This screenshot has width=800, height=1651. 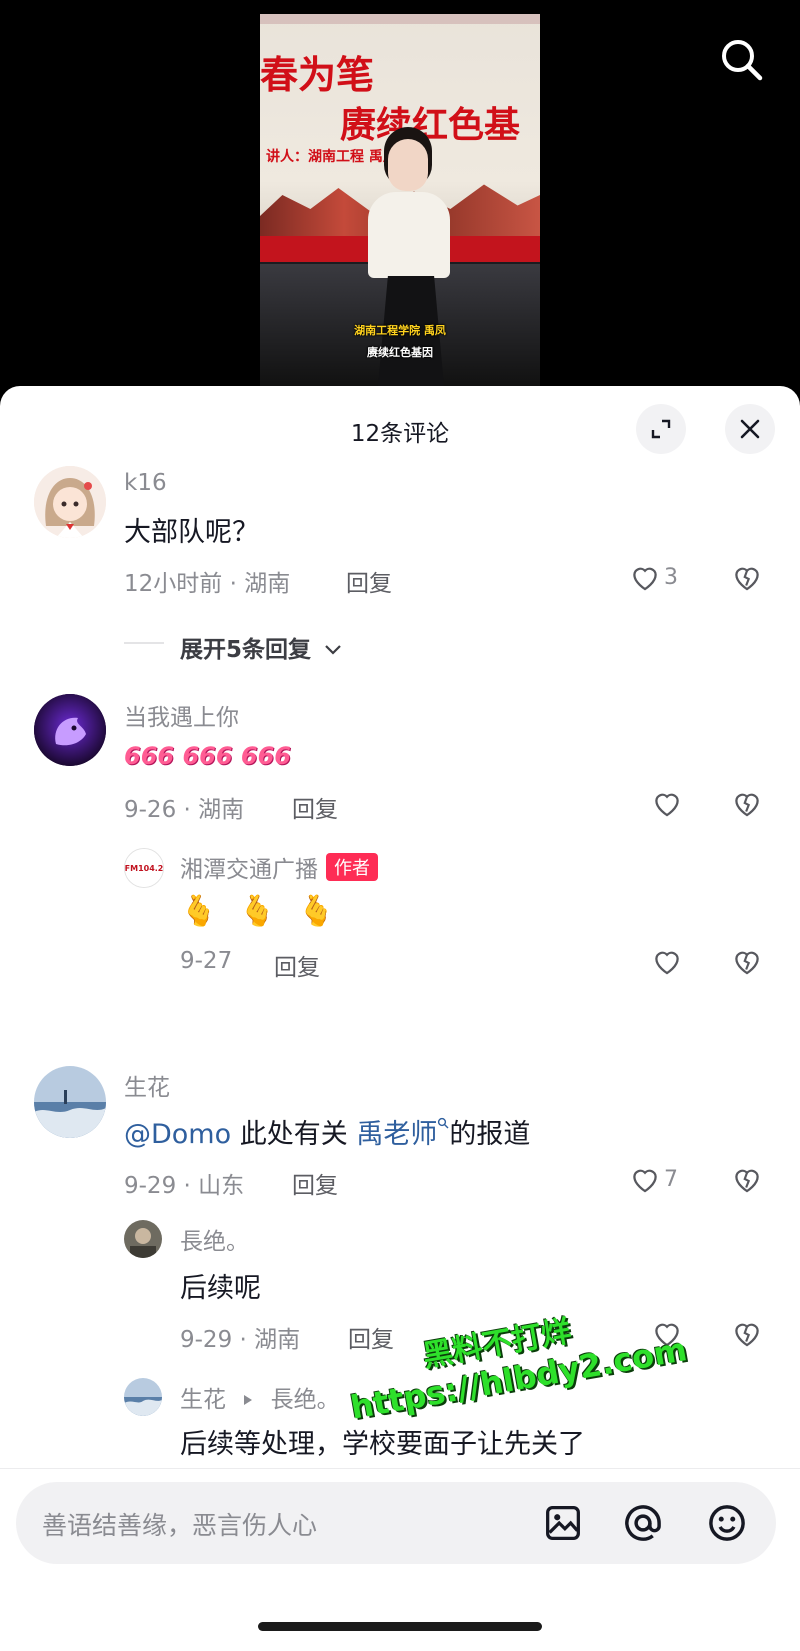 What do you see at coordinates (144, 643) in the screenshot?
I see `divider` at bounding box center [144, 643].